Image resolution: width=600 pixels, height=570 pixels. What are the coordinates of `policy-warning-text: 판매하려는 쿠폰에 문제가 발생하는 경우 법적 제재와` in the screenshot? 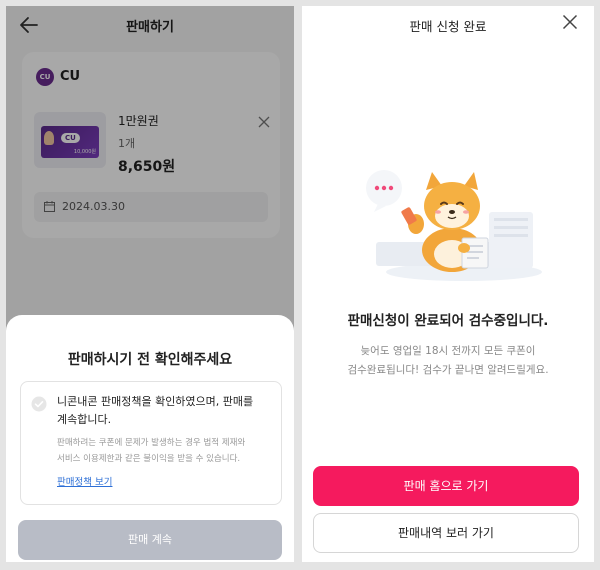 It's located at (151, 443).